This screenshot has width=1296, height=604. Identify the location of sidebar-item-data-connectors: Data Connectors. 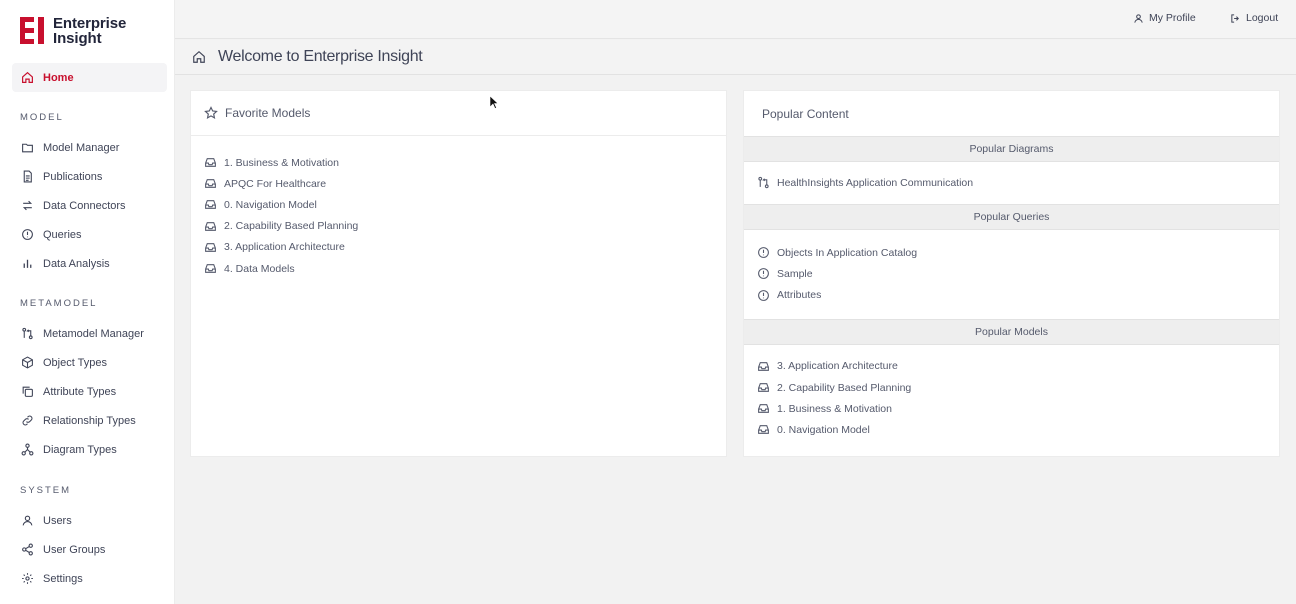
(89, 205).